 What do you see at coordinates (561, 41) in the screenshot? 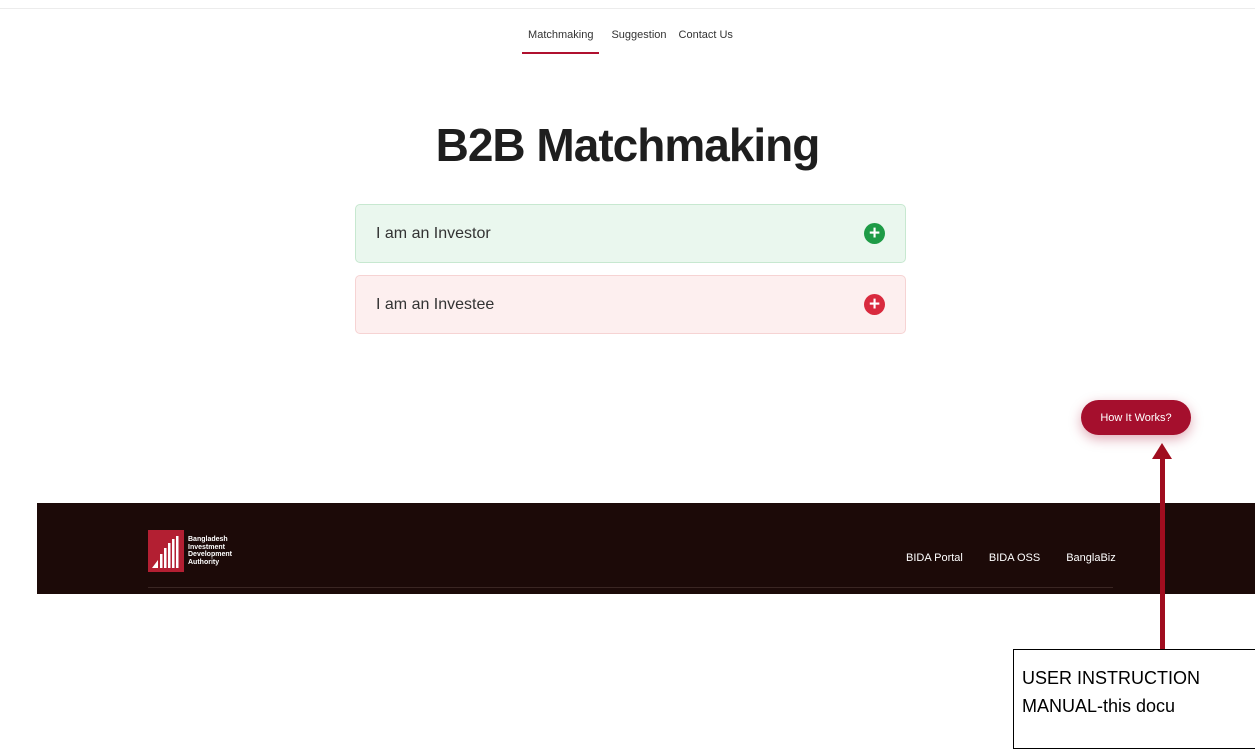
I see `nav-matchmaking: Matchmaking` at bounding box center [561, 41].